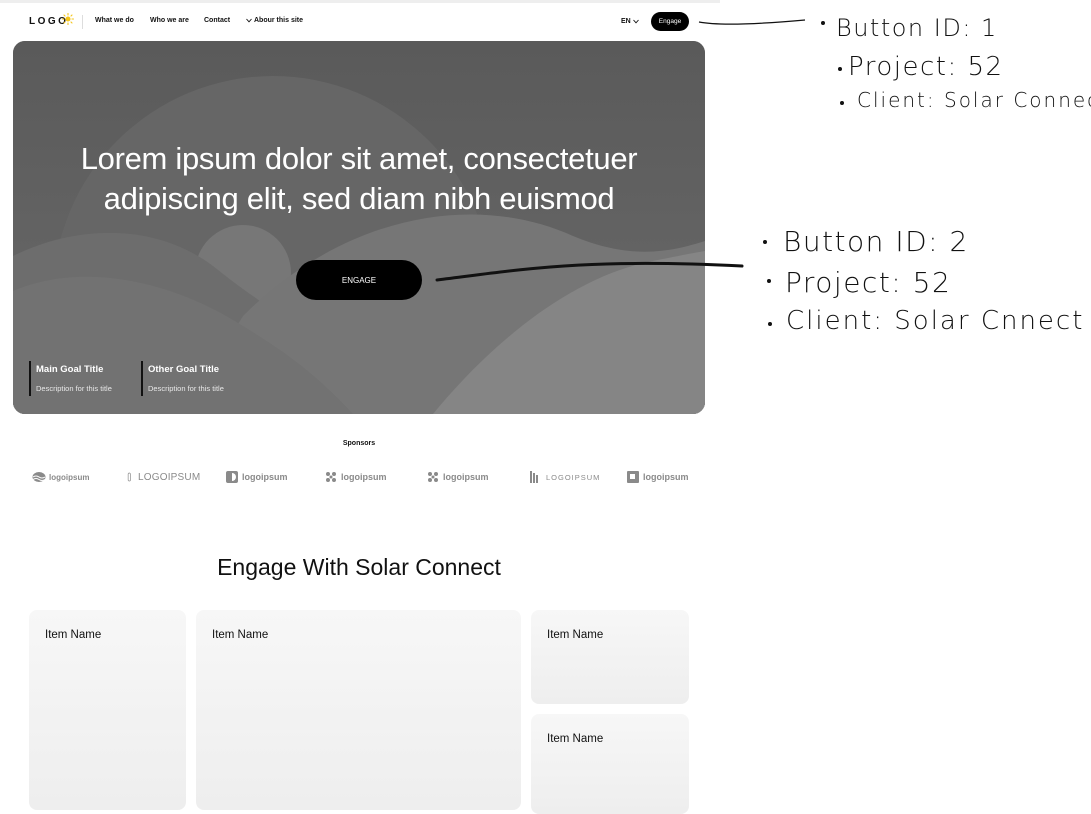  Describe the element at coordinates (359, 567) in the screenshot. I see `section-title: Engage With Solar Connect` at that location.